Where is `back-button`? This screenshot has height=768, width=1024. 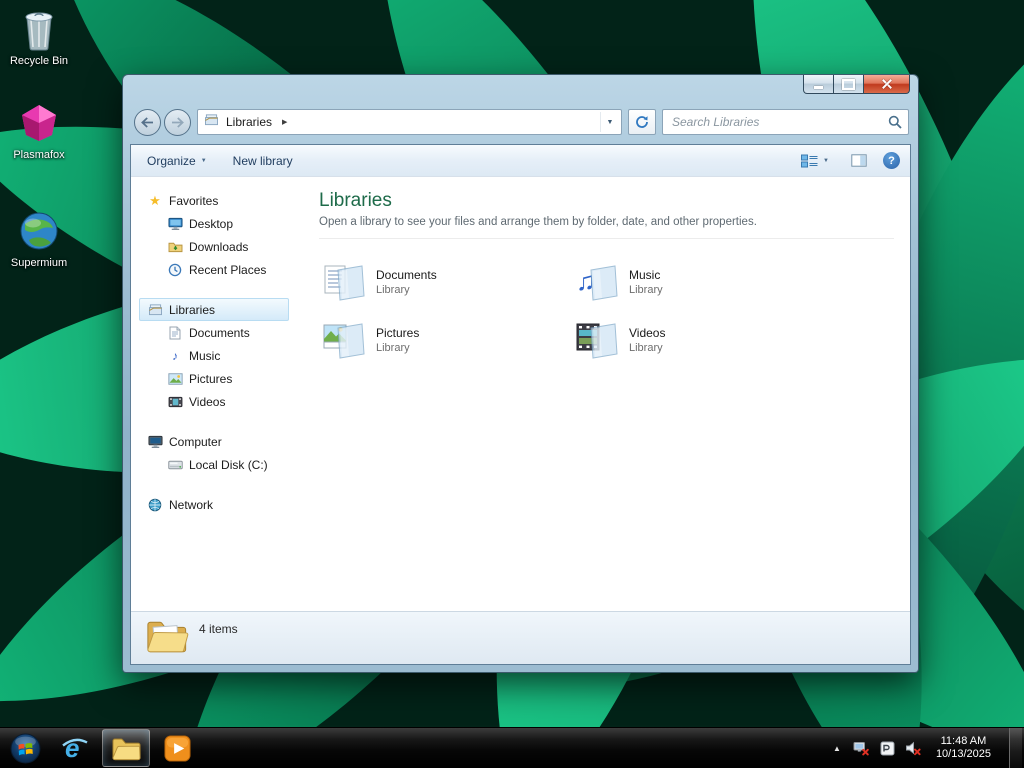 back-button is located at coordinates (147, 122).